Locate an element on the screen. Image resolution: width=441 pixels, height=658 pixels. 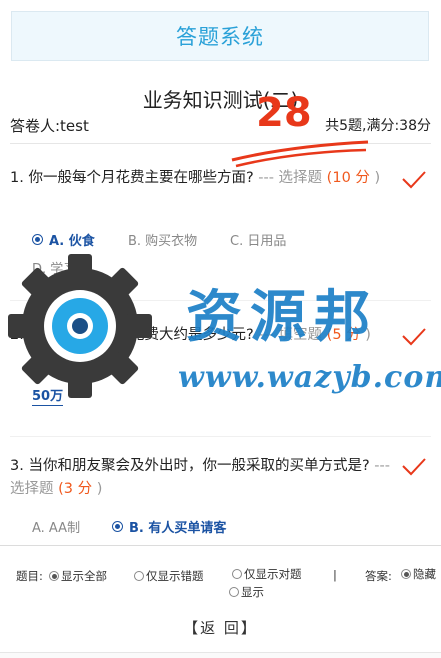
gear-eye-logo-icon is located at coordinates (80, 326).